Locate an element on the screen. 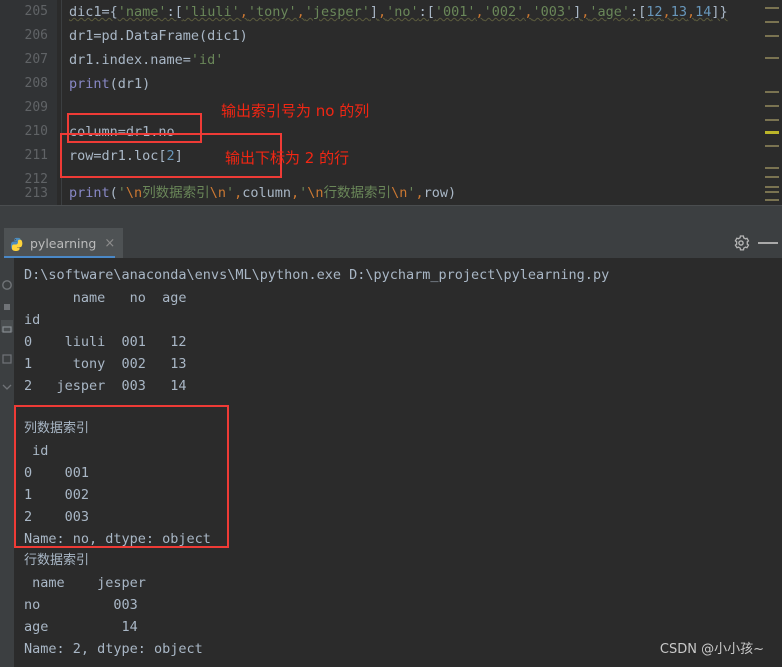 The image size is (782, 667). stop-icon is located at coordinates (7, 304).